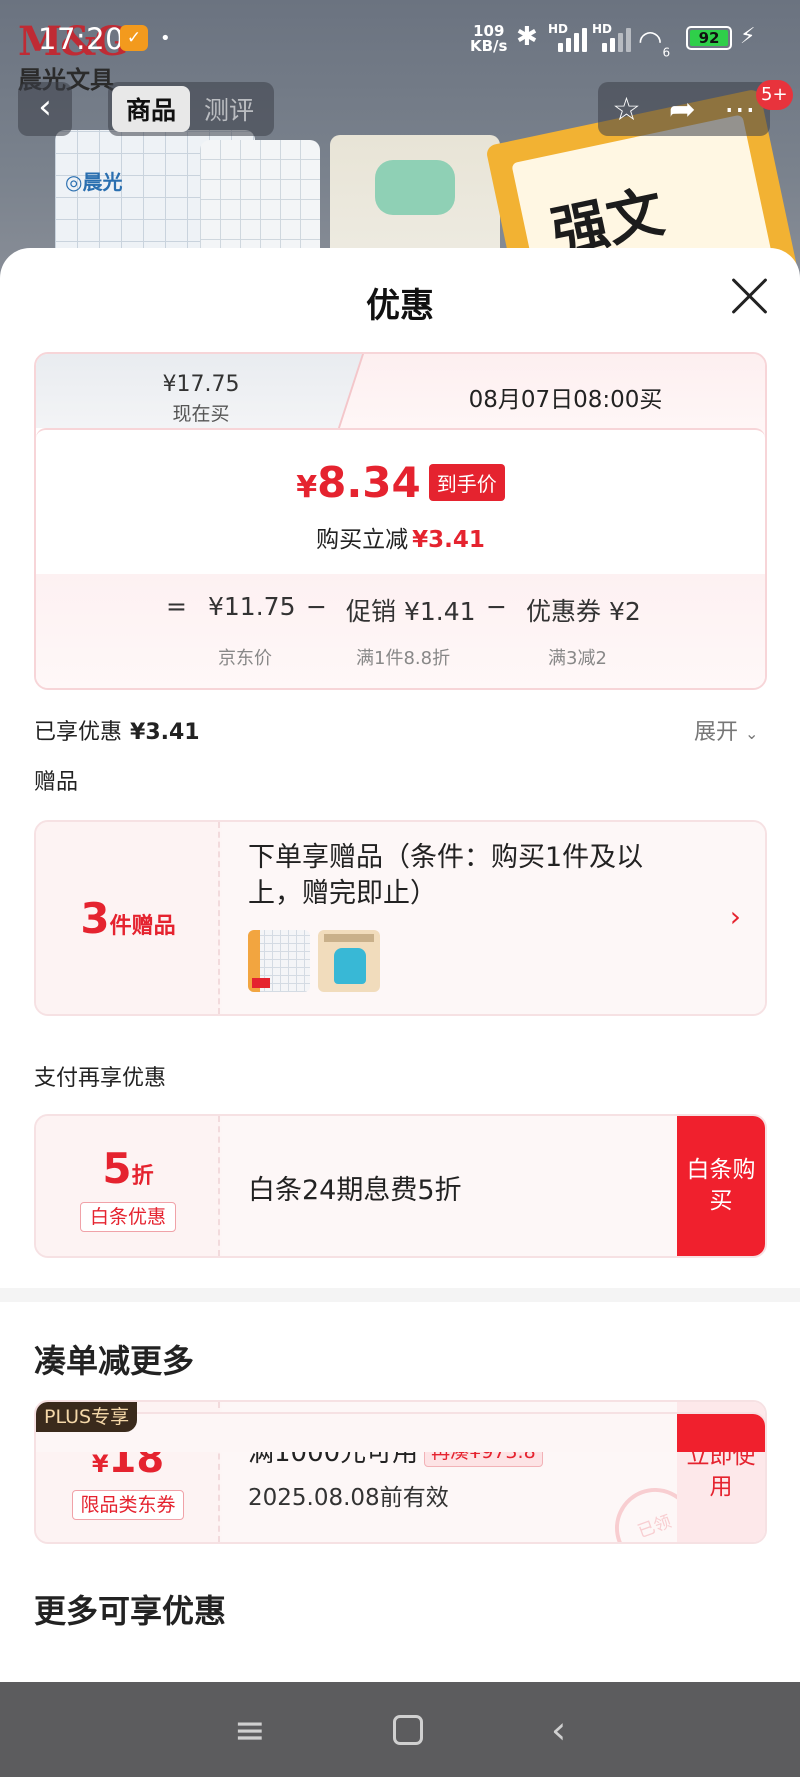  What do you see at coordinates (130, 1611) in the screenshot?
I see `more-offers-title: 更多可享优惠` at bounding box center [130, 1611].